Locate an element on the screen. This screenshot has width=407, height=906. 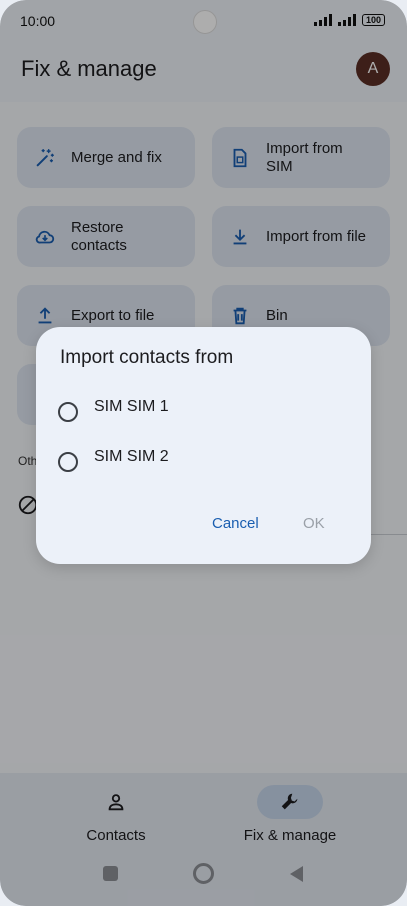
dialog-title: Import contacts from is located at coordinates (147, 357).